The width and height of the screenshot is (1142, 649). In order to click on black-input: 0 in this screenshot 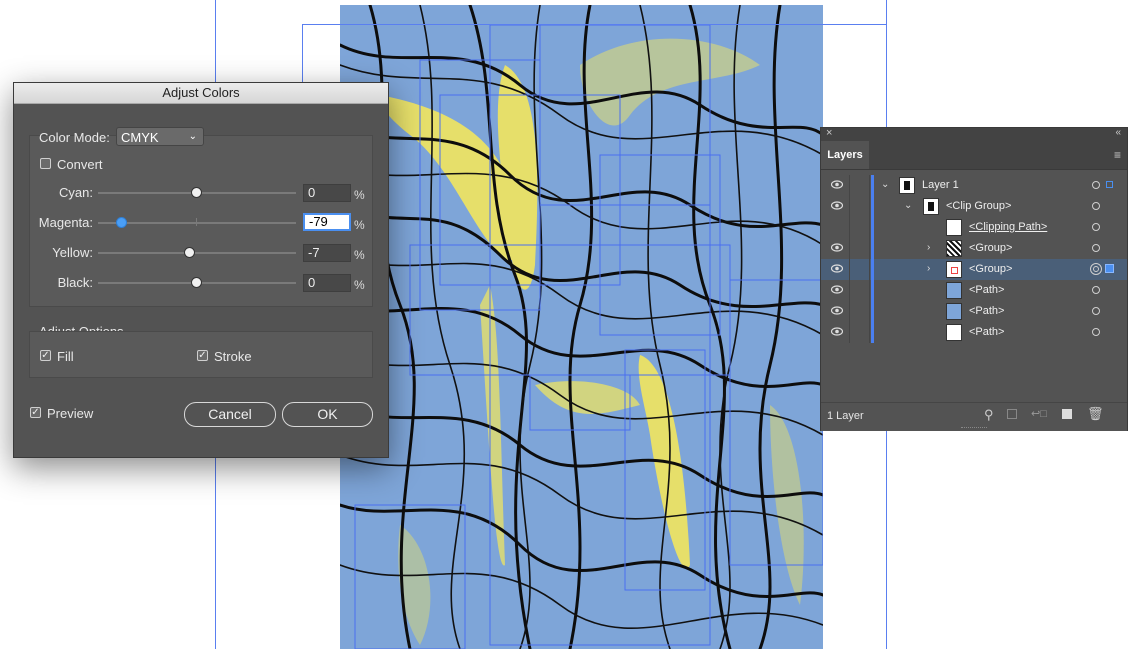, I will do `click(327, 283)`.